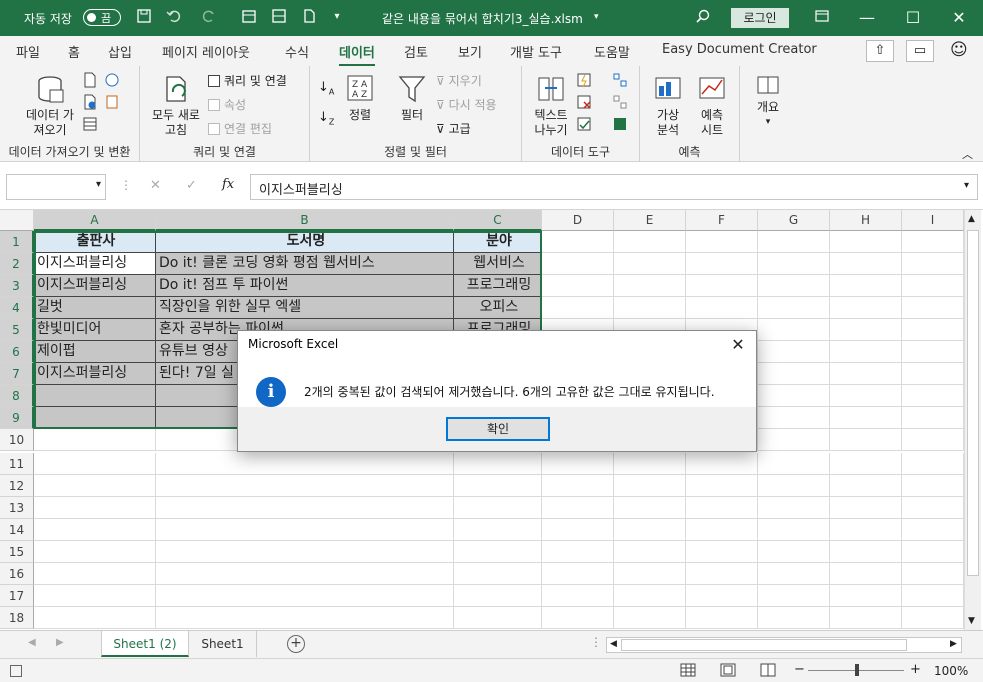 The height and width of the screenshot is (682, 983). What do you see at coordinates (17, 418) in the screenshot?
I see `row-header: 9` at bounding box center [17, 418].